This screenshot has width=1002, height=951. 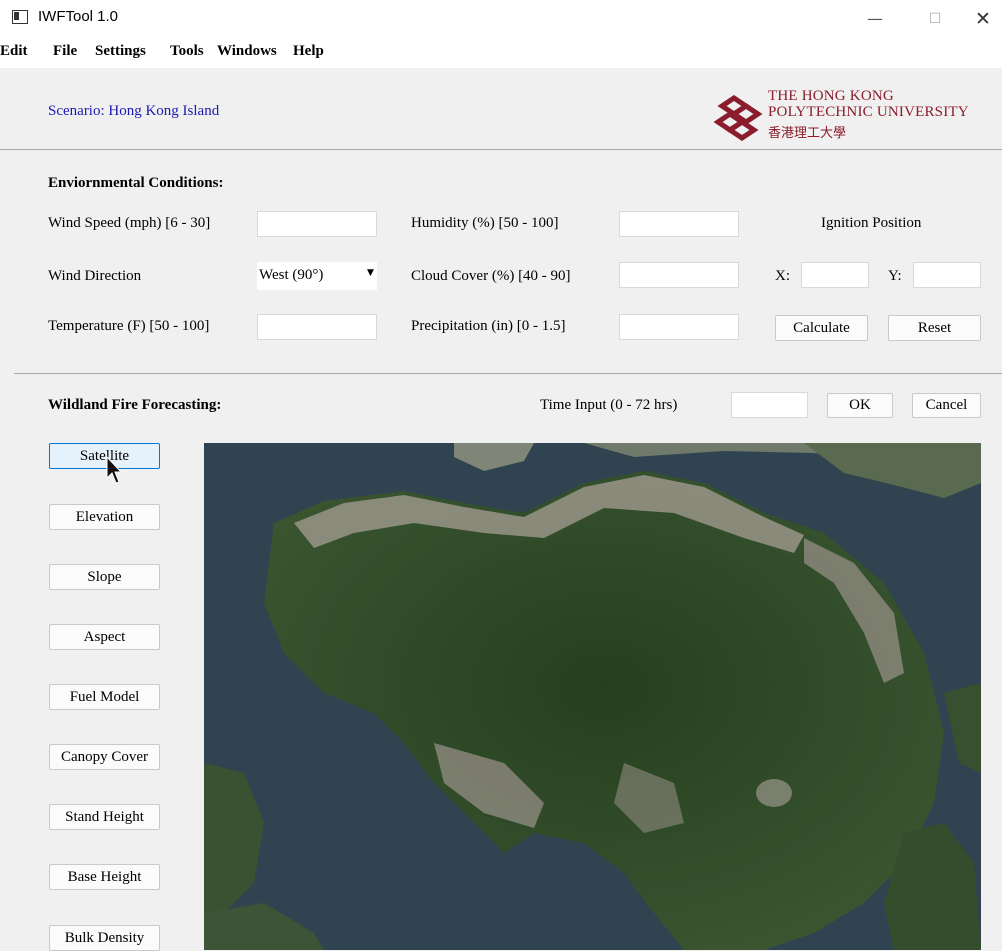 What do you see at coordinates (134, 111) in the screenshot?
I see `scenario-label: Scenario: Hong Kong Island` at bounding box center [134, 111].